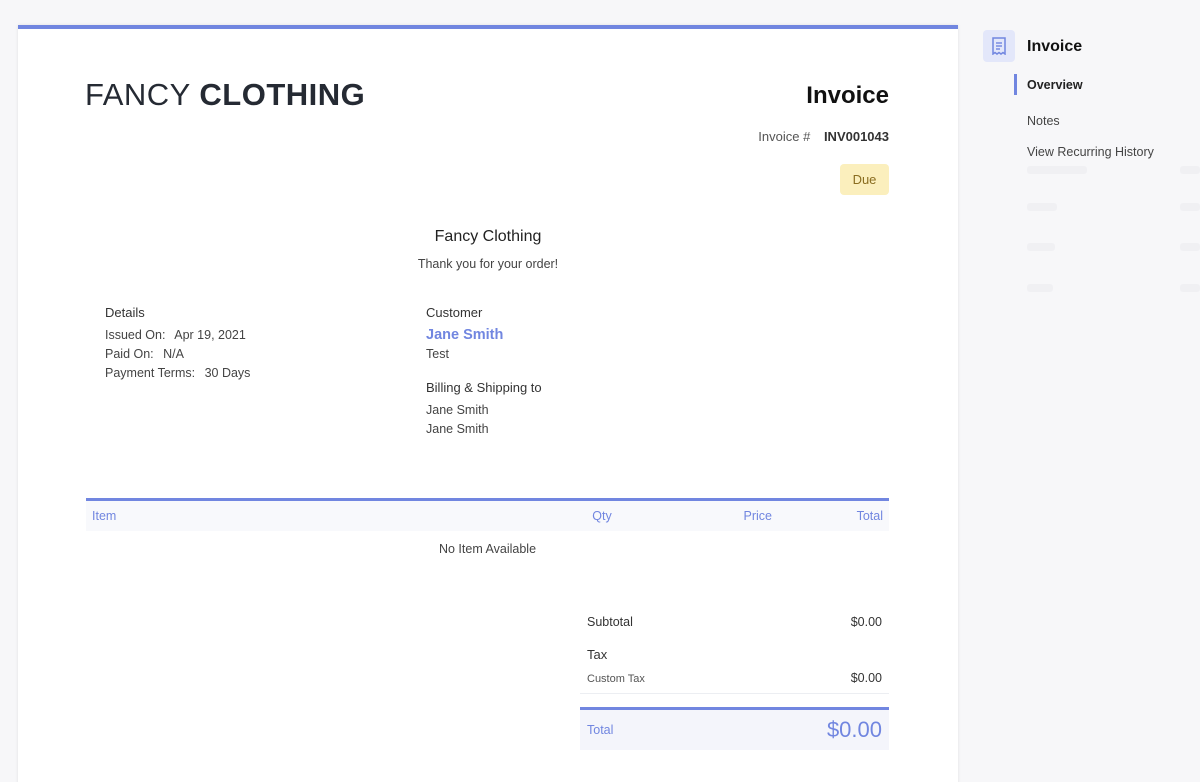  What do you see at coordinates (784, 136) in the screenshot?
I see `invoice-number-label: Invoice #` at bounding box center [784, 136].